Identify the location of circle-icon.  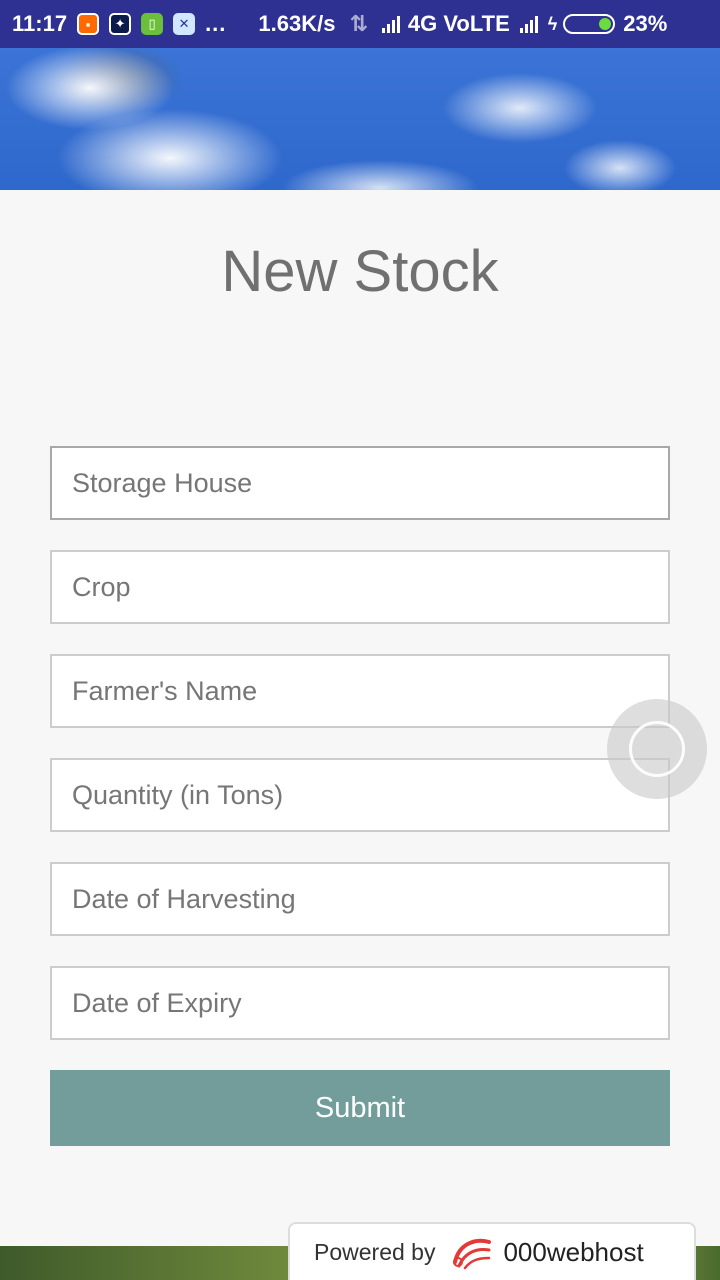
(657, 749).